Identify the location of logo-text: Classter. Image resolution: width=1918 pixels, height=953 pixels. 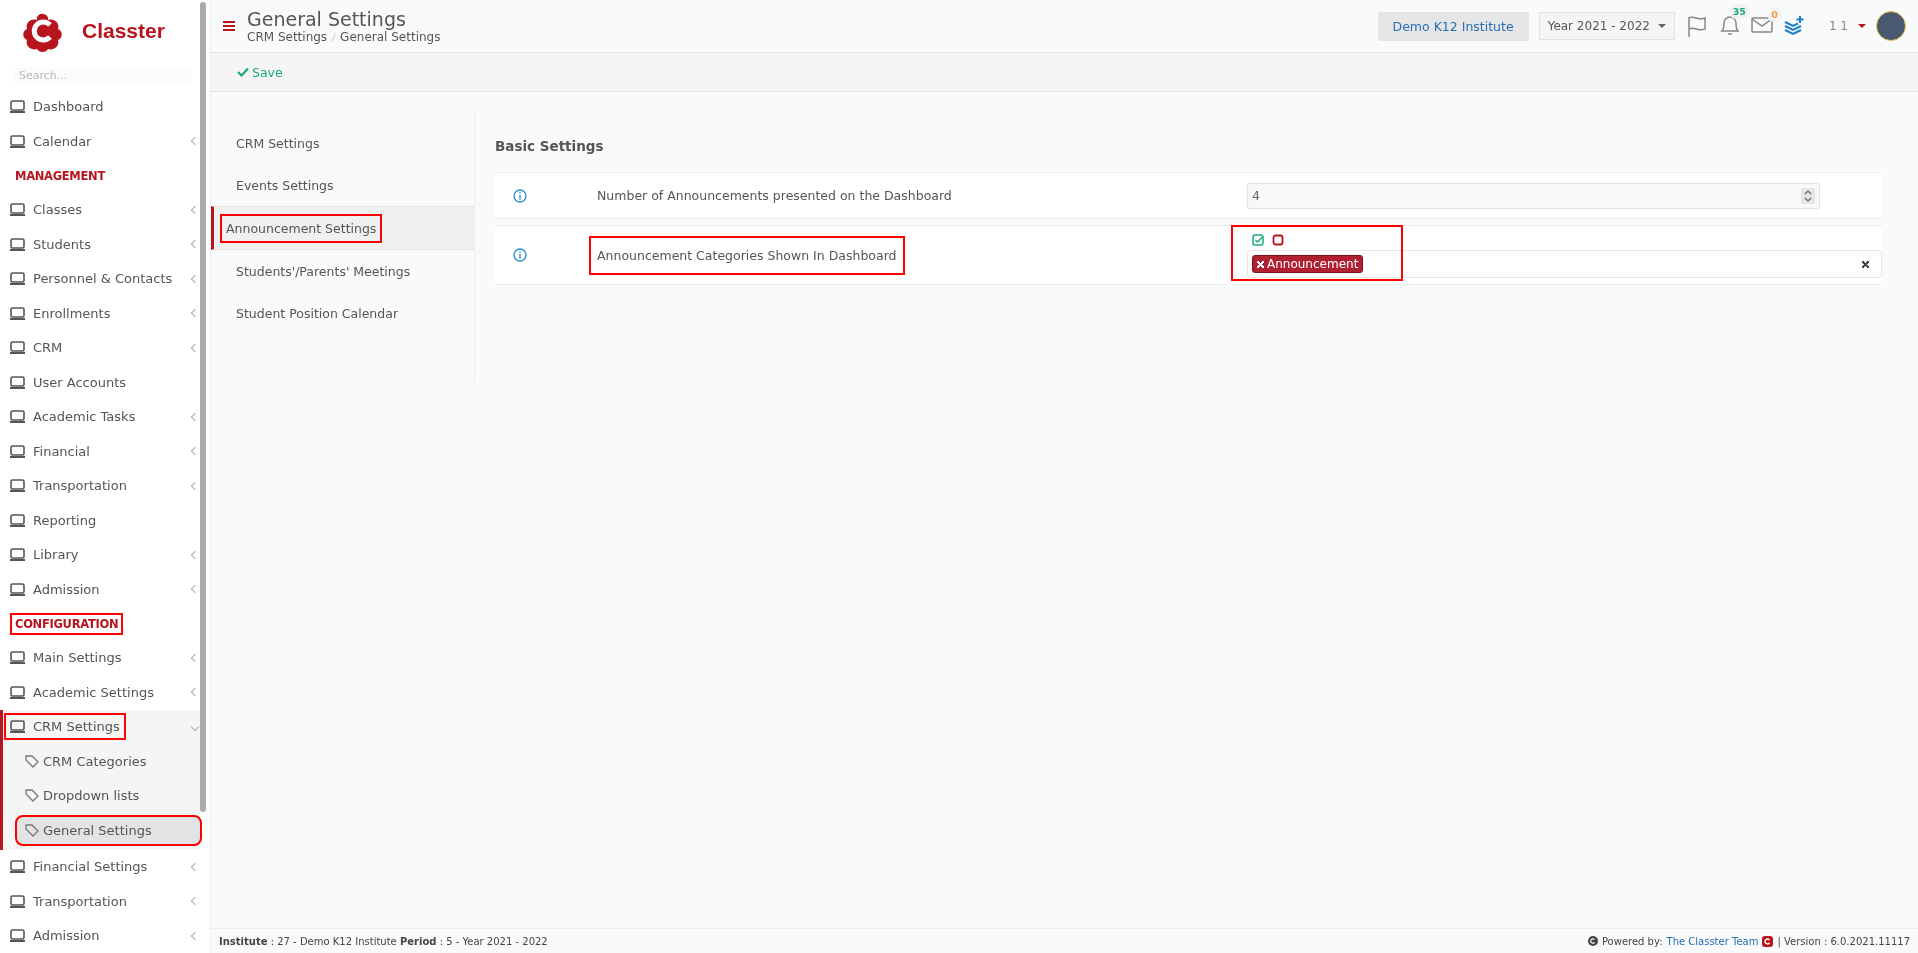
(123, 31).